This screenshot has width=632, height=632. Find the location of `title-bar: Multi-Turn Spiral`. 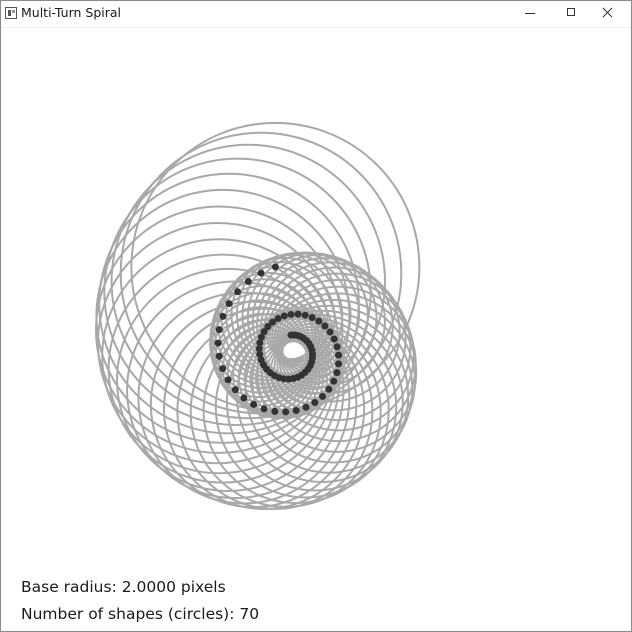

title-bar: Multi-Turn Spiral is located at coordinates (316, 14).